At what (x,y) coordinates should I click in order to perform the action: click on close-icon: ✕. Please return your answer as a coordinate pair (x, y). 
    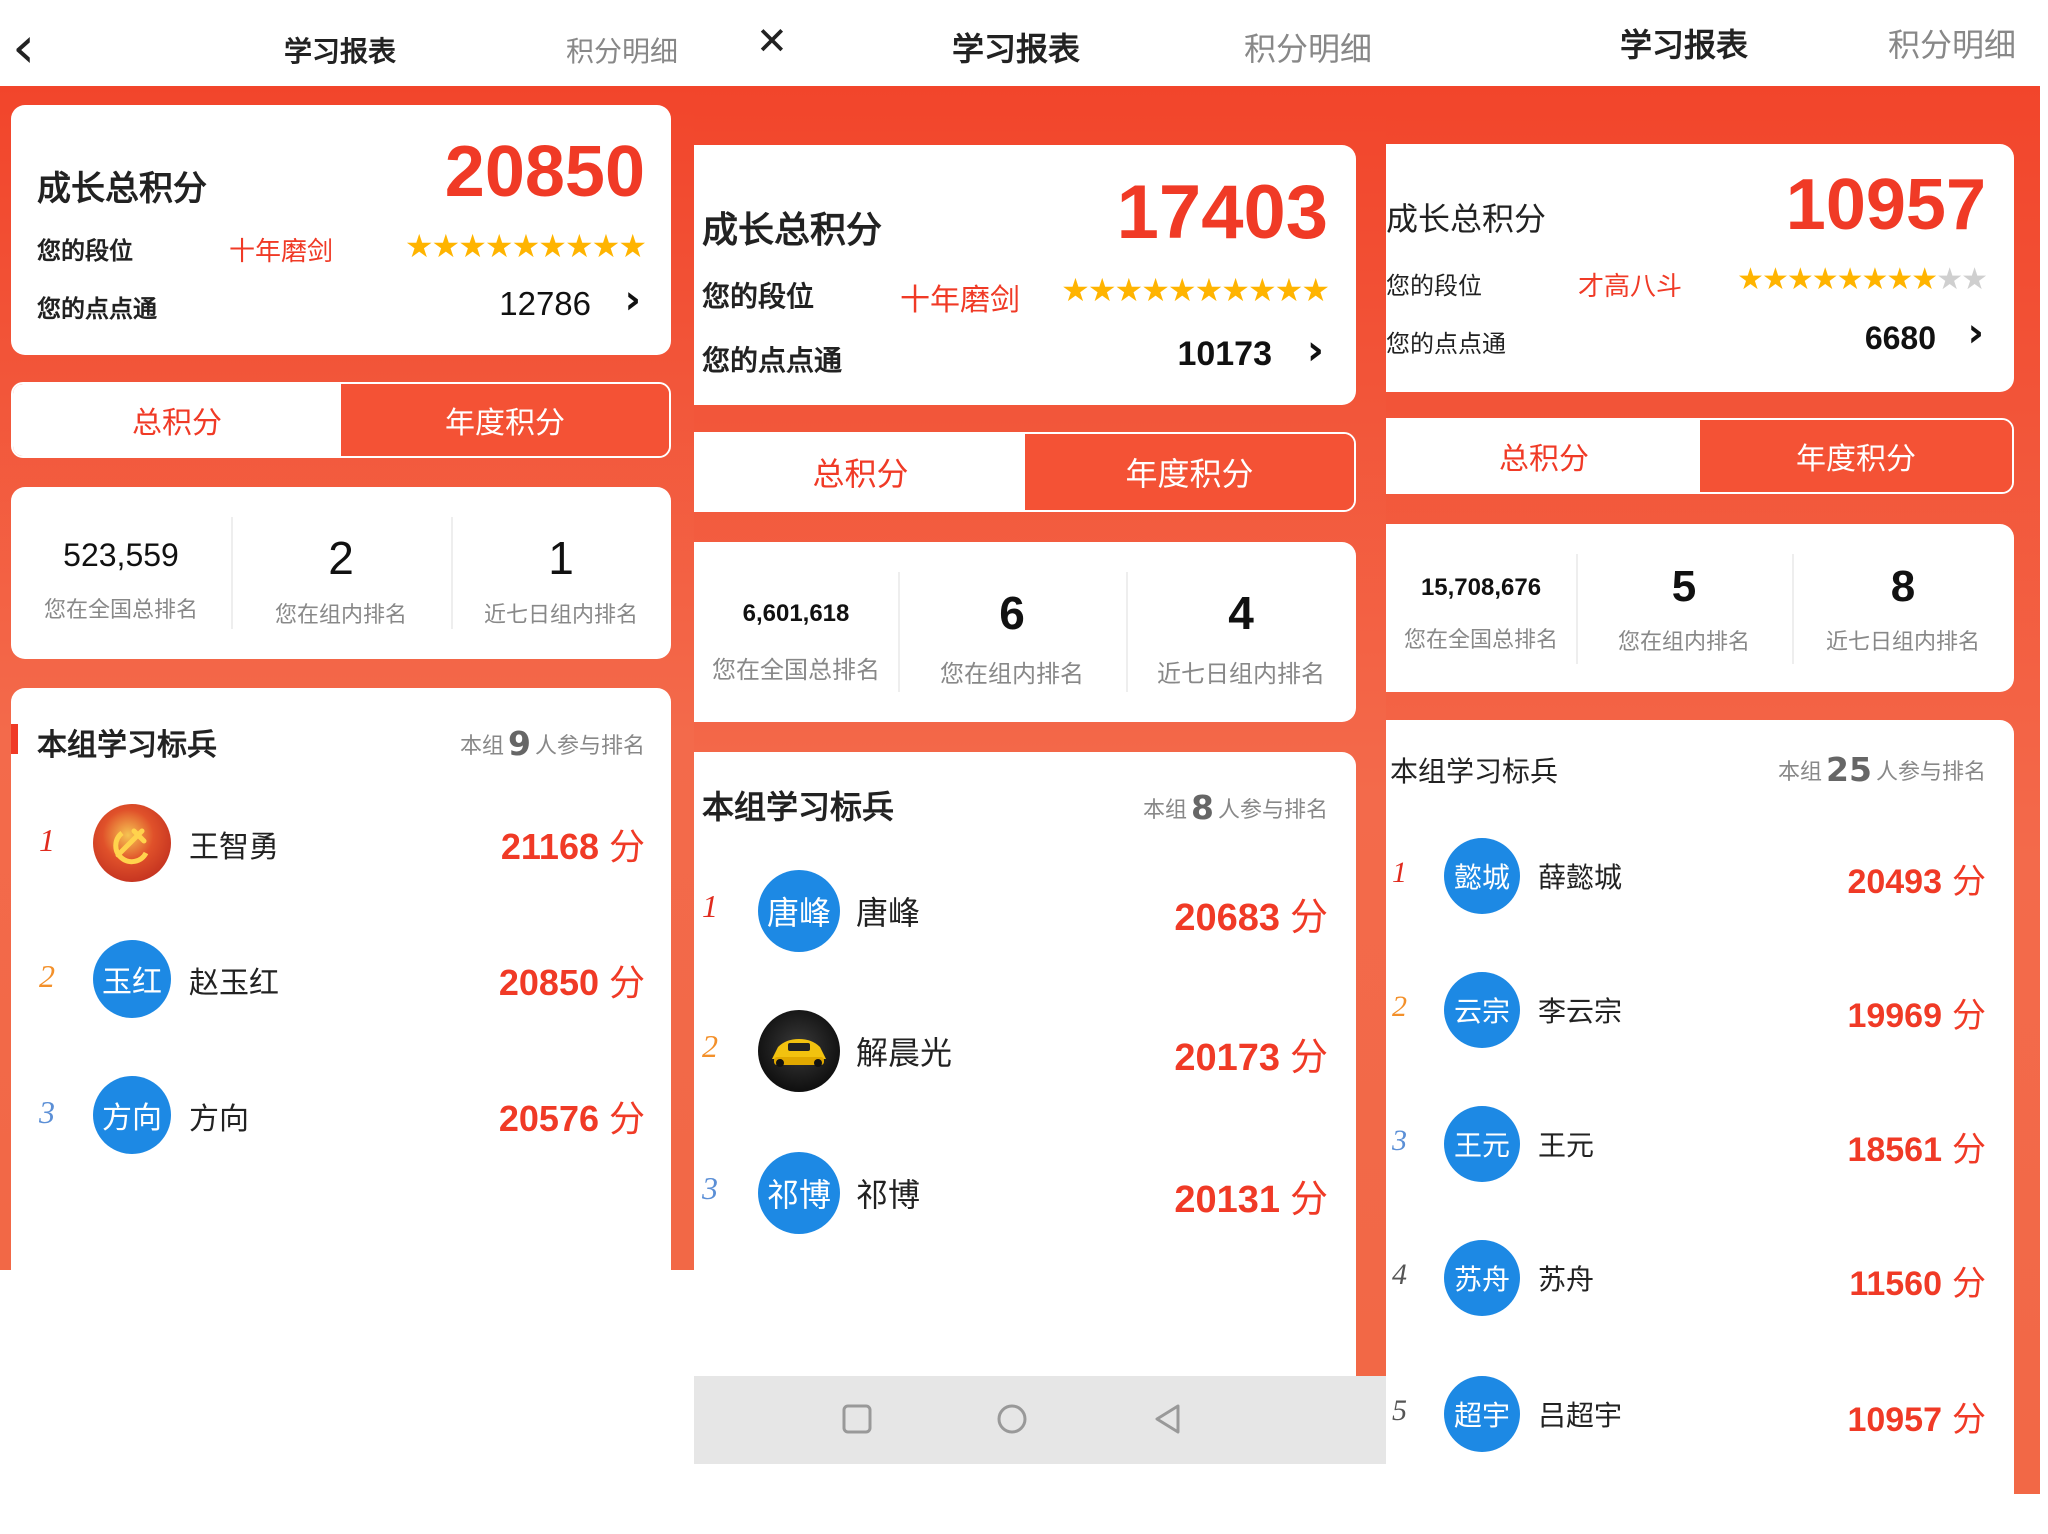
    Looking at the image, I should click on (772, 41).